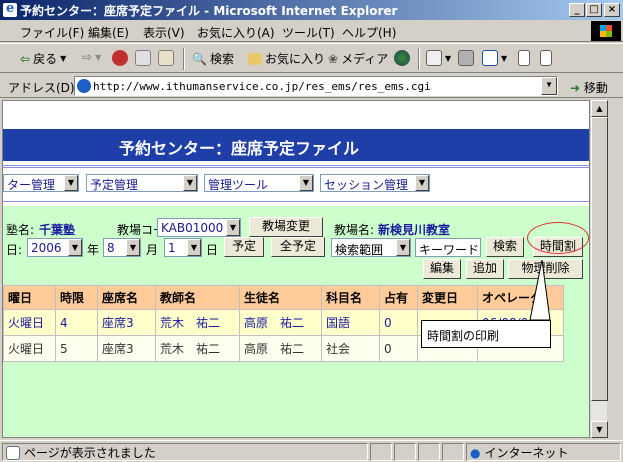 Image resolution: width=623 pixels, height=462 pixels. I want to click on header-cell: 占有, so click(398, 297).